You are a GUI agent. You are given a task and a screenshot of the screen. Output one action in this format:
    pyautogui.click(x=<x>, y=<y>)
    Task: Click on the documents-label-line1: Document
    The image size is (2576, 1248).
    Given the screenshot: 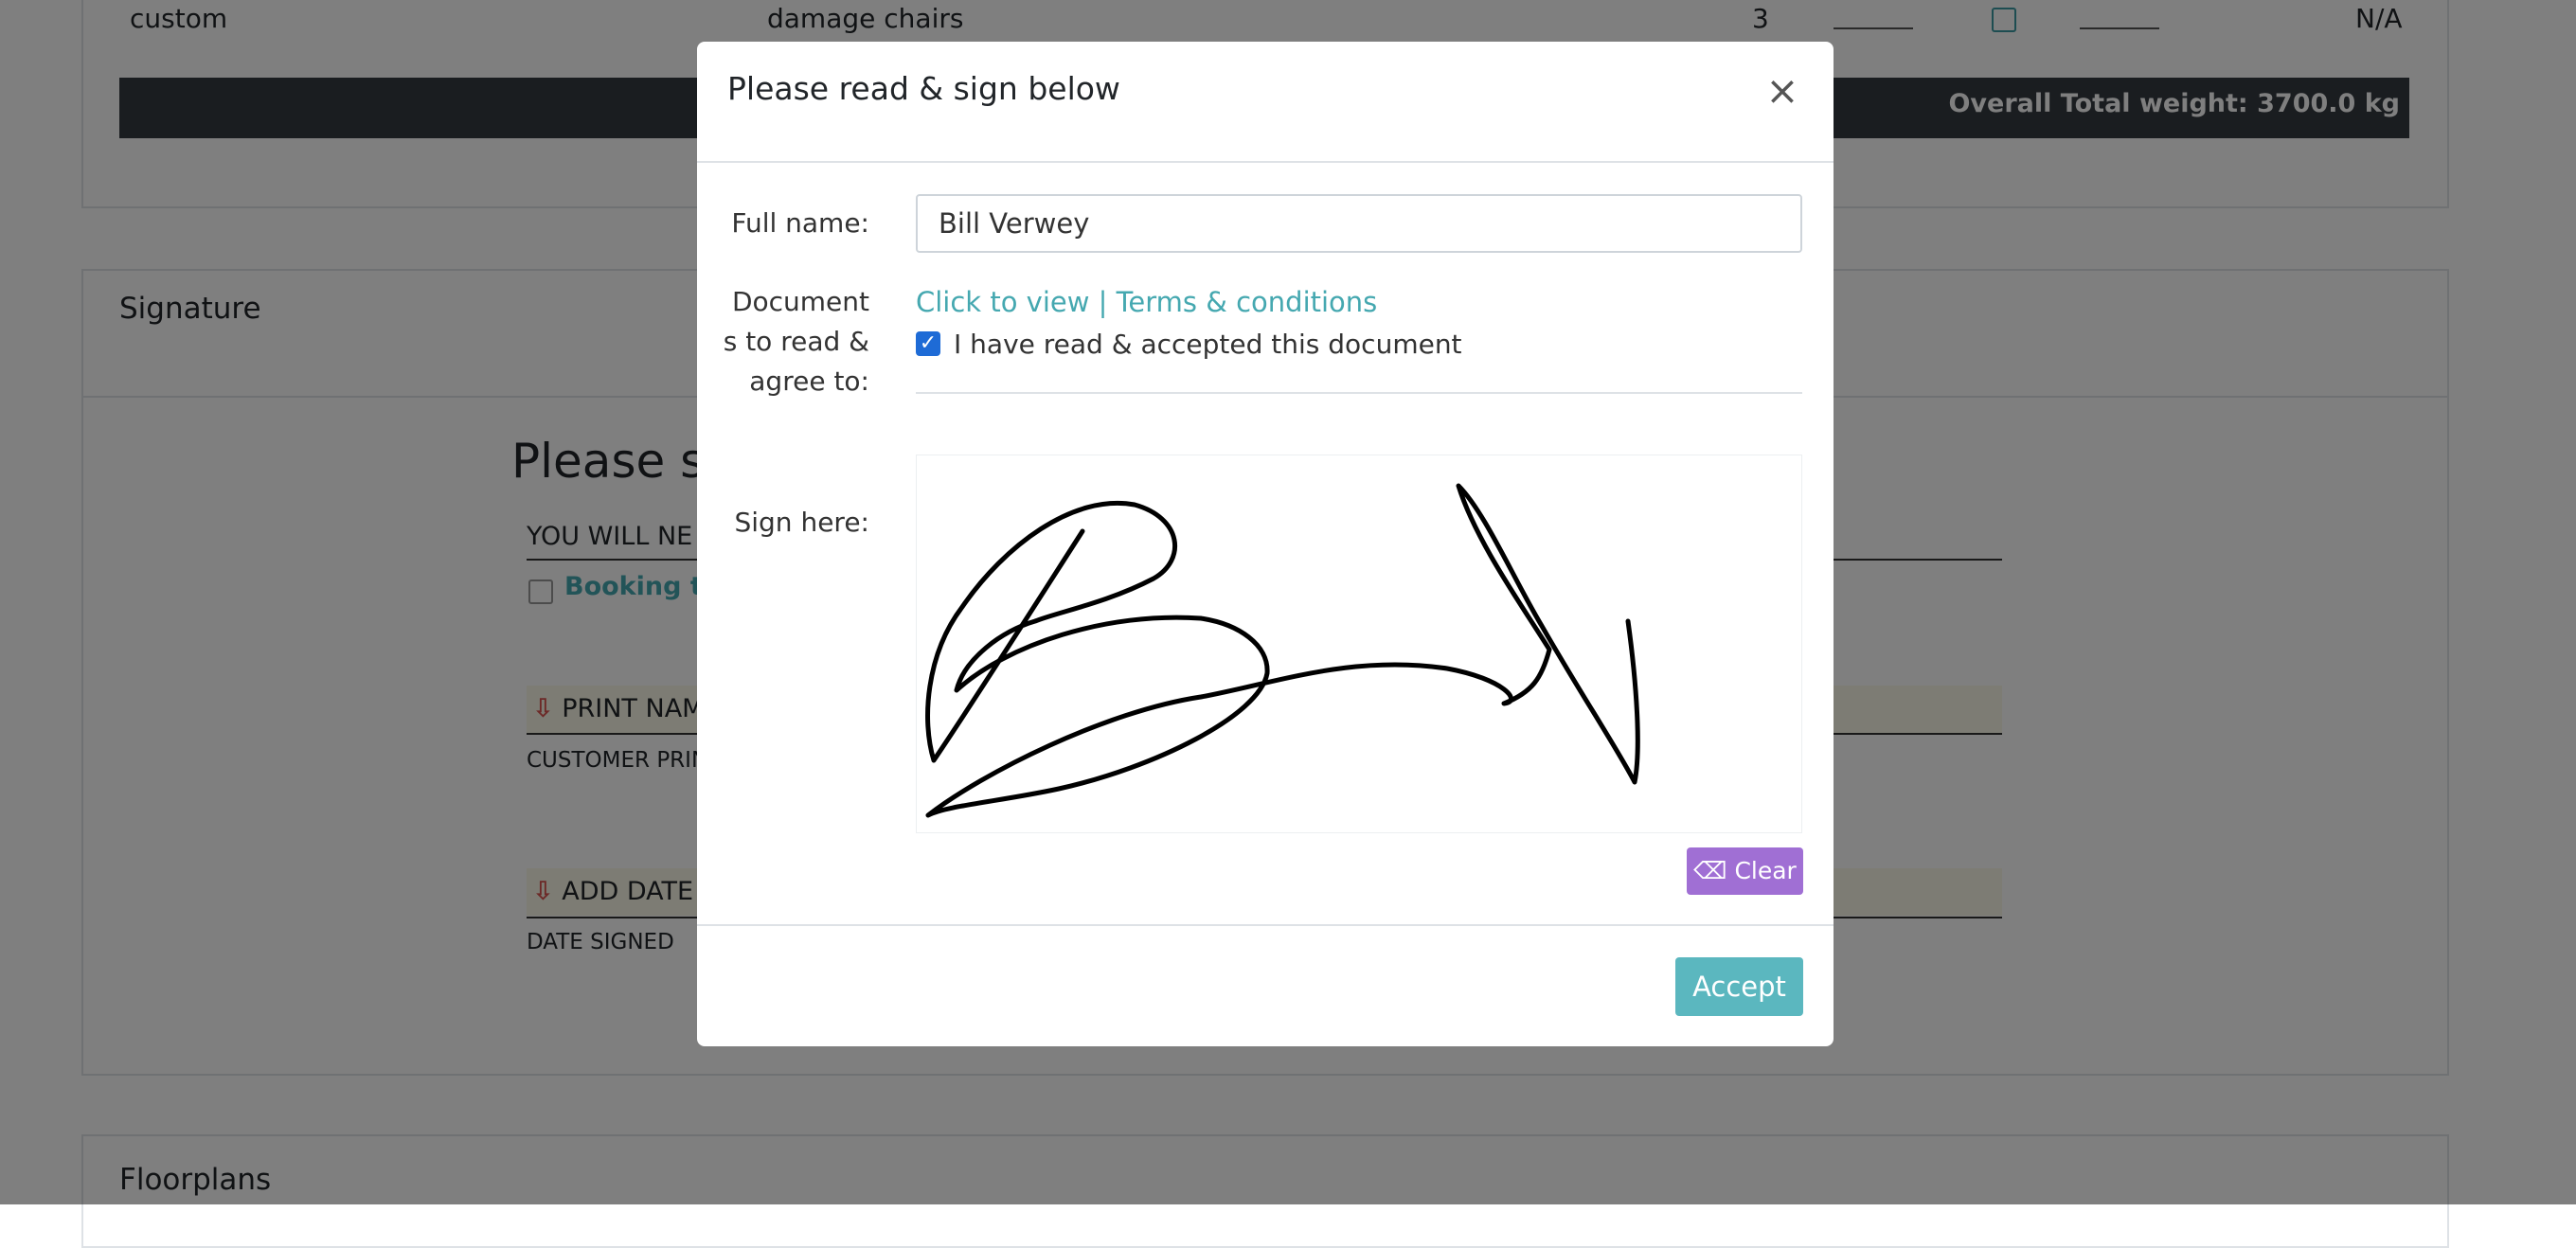 What is the action you would take?
    pyautogui.click(x=800, y=301)
    